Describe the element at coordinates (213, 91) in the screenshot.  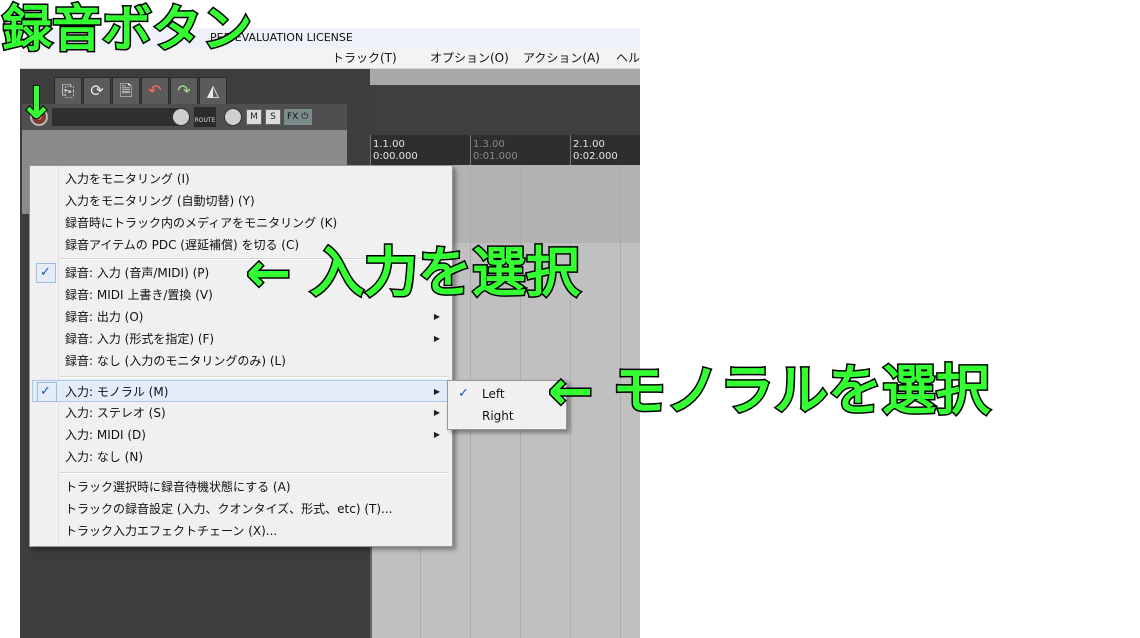
I see `metronome-icon: ◭` at that location.